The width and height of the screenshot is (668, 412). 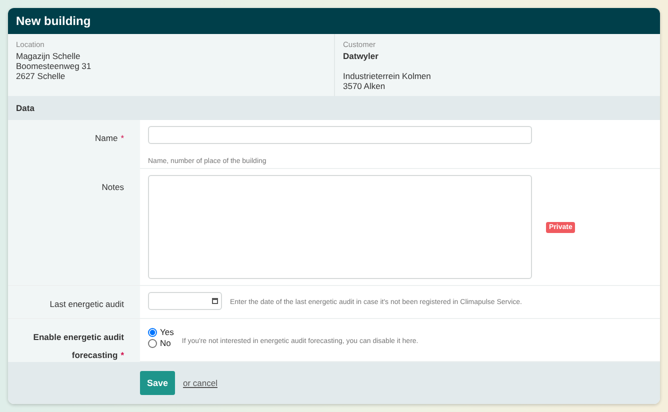 I want to click on section-title: Data, so click(x=25, y=108).